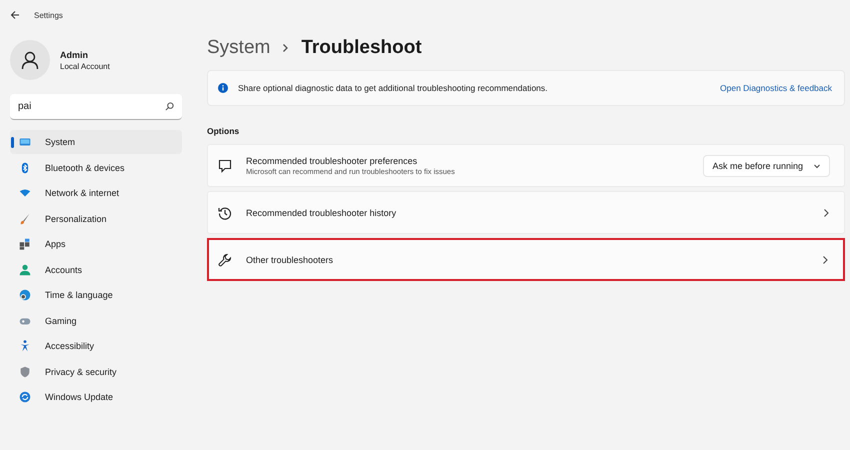 The image size is (850, 450). What do you see at coordinates (322, 213) in the screenshot?
I see `row-title: Recommended troubleshooter history` at bounding box center [322, 213].